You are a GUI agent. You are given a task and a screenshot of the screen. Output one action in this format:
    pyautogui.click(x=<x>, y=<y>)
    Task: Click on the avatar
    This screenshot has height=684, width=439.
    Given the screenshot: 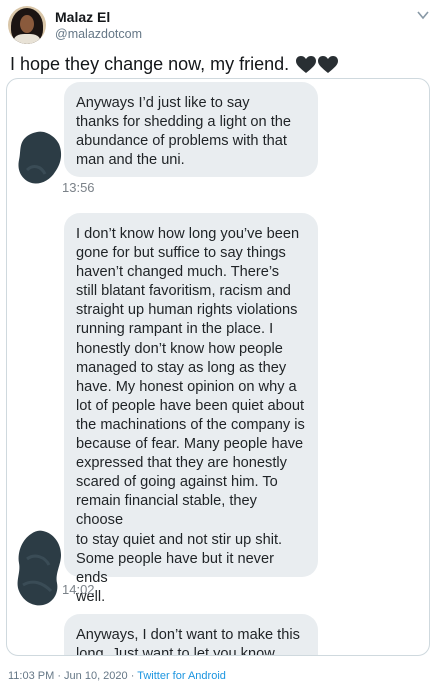 What is the action you would take?
    pyautogui.click(x=27, y=25)
    